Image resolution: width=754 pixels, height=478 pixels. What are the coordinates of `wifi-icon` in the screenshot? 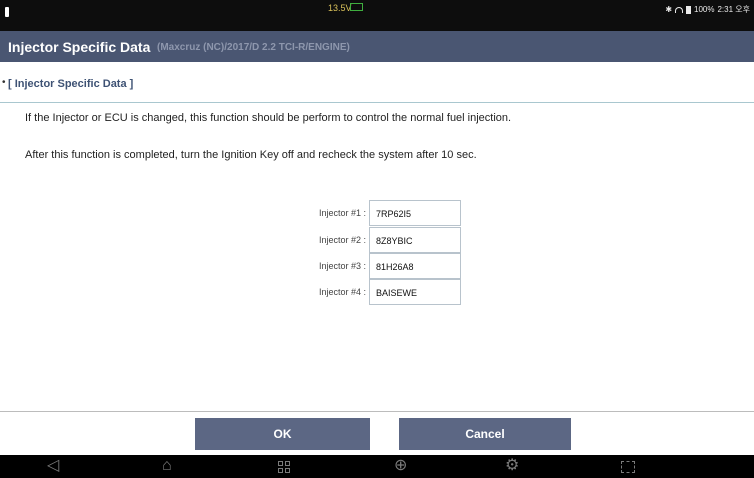 It's located at (679, 9).